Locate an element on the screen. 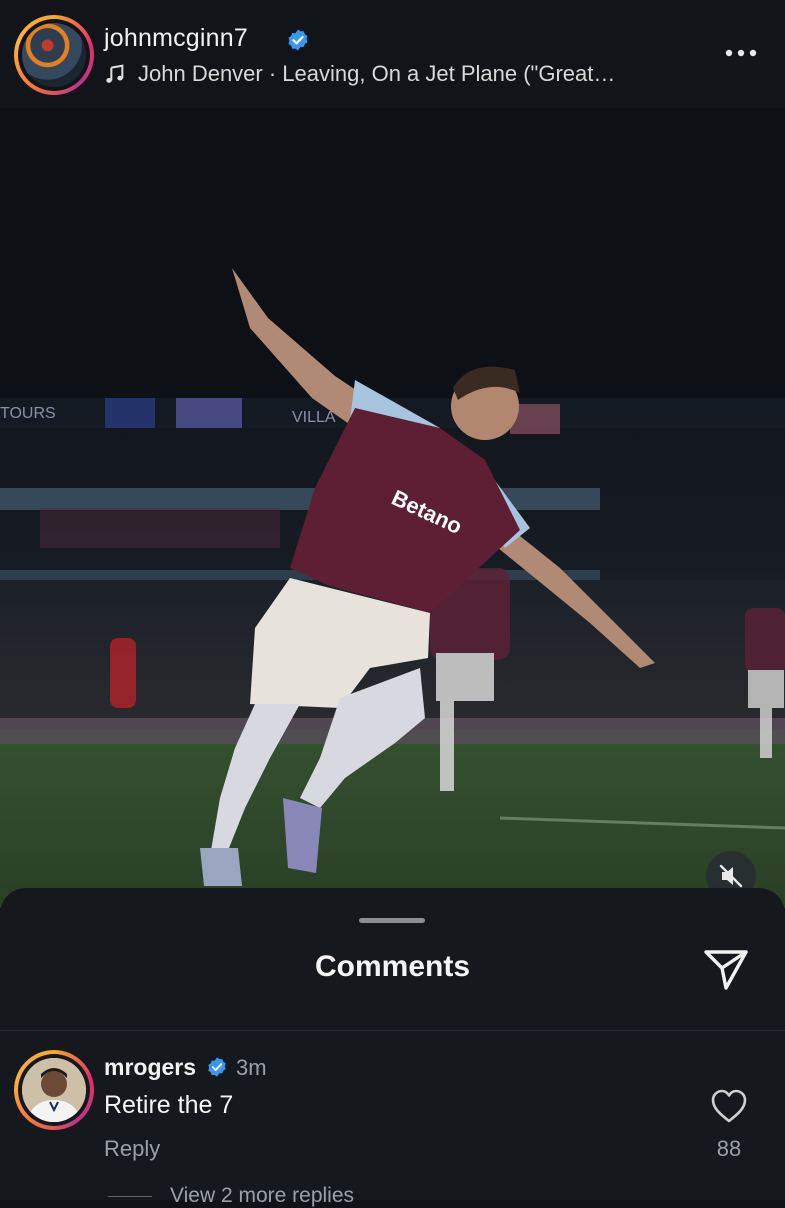 The width and height of the screenshot is (785, 1208). author-username: johnmcginn7 is located at coordinates (176, 38).